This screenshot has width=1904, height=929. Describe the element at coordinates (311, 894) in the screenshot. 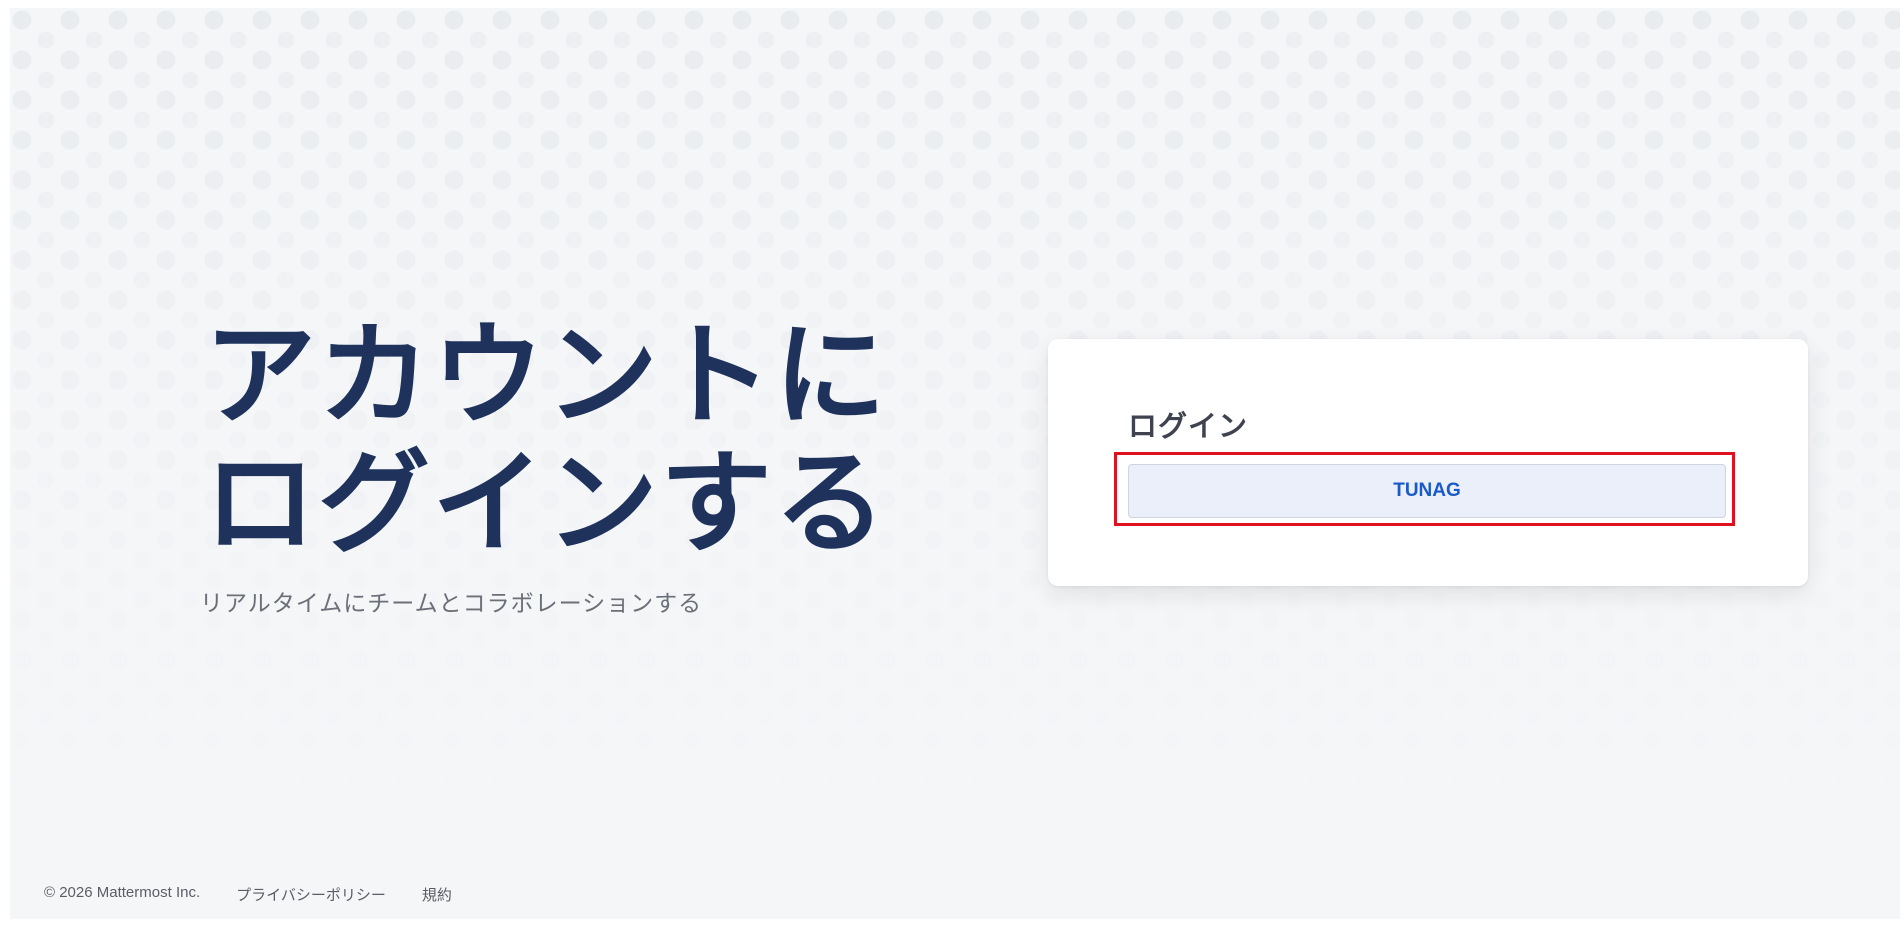

I see `privacy-policy-link: プライバシーポリシー` at that location.